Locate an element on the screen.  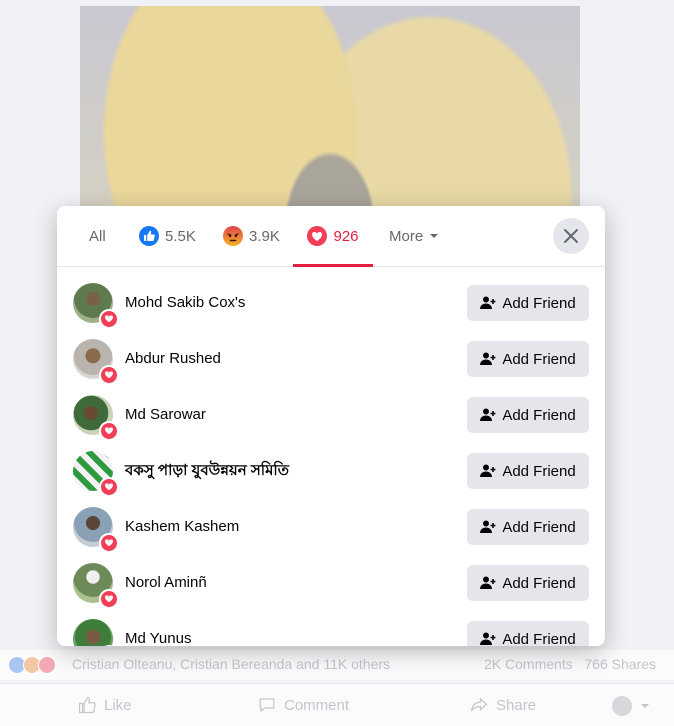
close-icon is located at coordinates (571, 236).